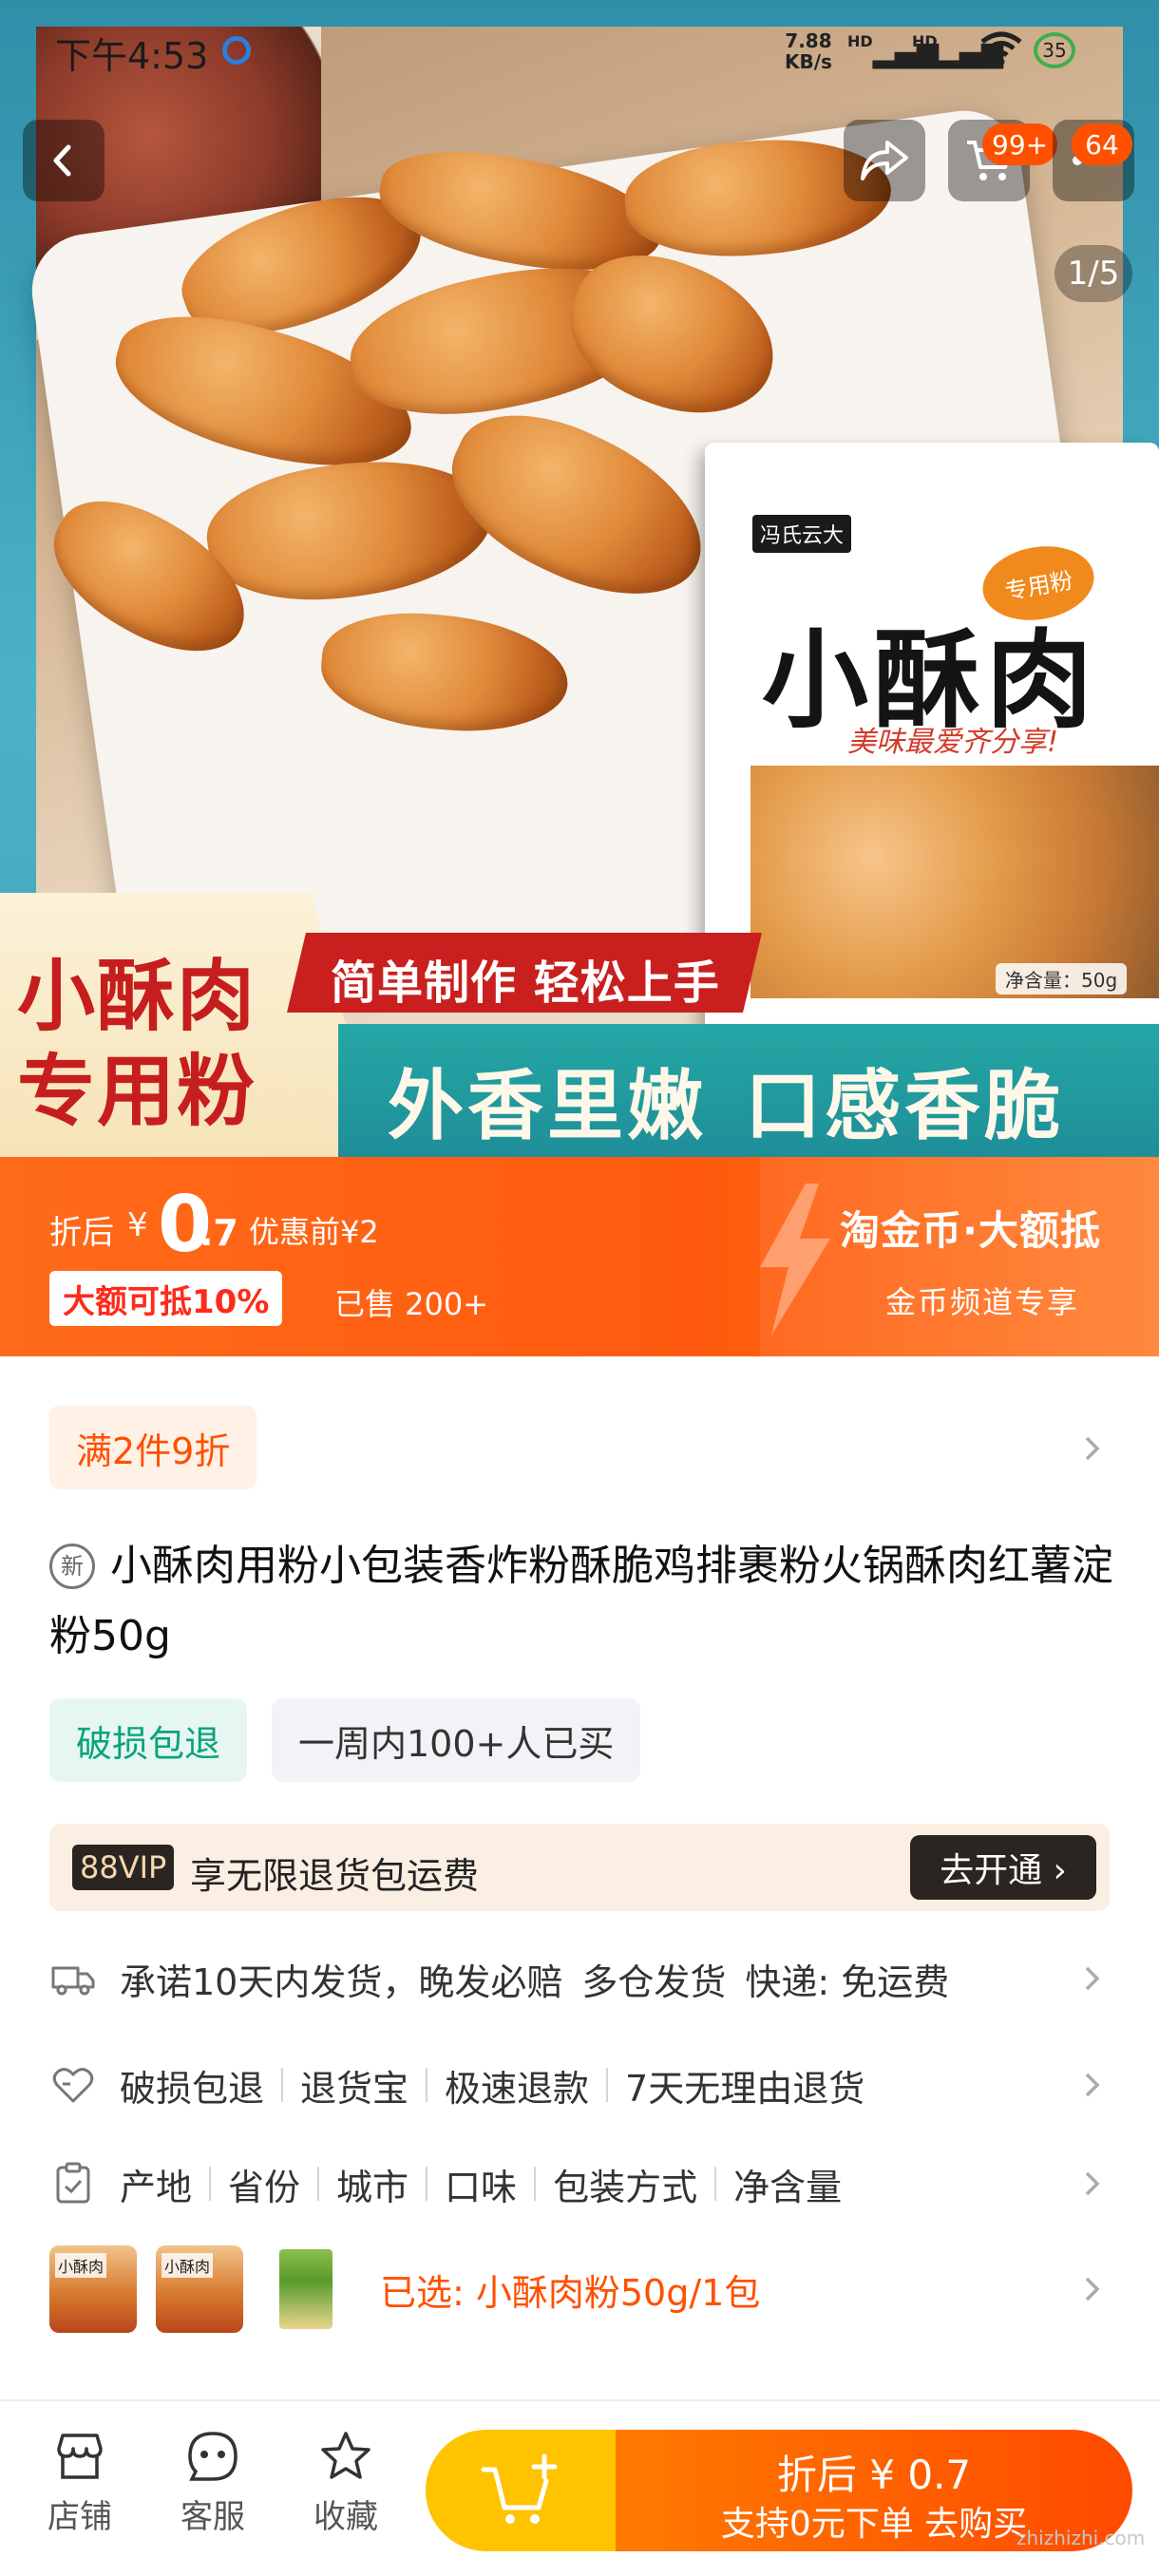  I want to click on price-decimal: .7, so click(219, 1233).